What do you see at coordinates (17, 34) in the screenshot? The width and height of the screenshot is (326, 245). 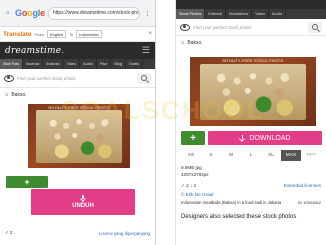 I see `translate-label: Translate` at bounding box center [17, 34].